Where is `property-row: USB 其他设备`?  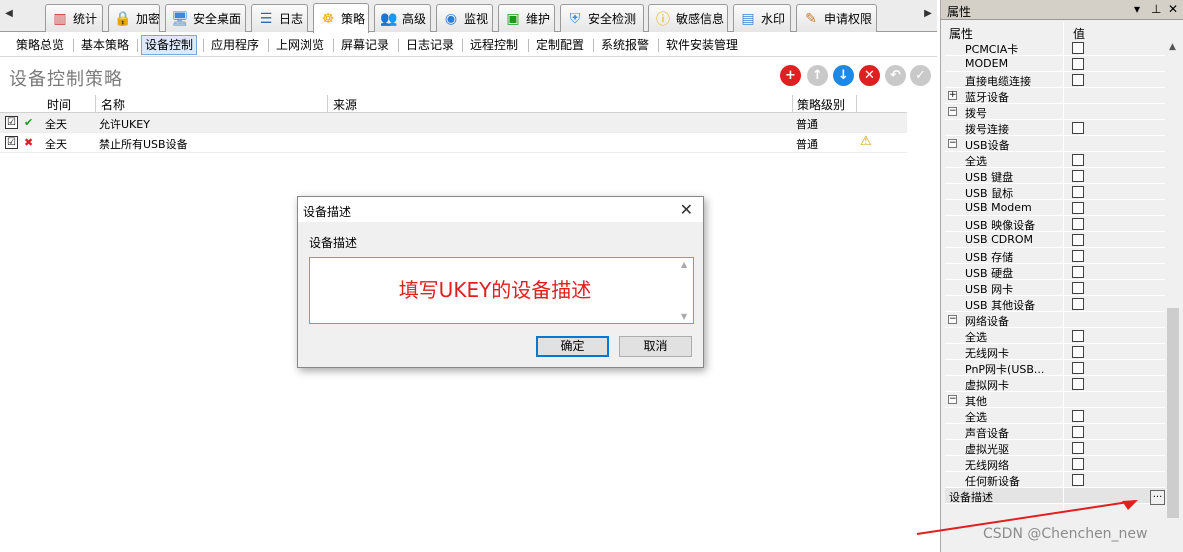
property-row: USB 其他设备 is located at coordinates (1056, 304).